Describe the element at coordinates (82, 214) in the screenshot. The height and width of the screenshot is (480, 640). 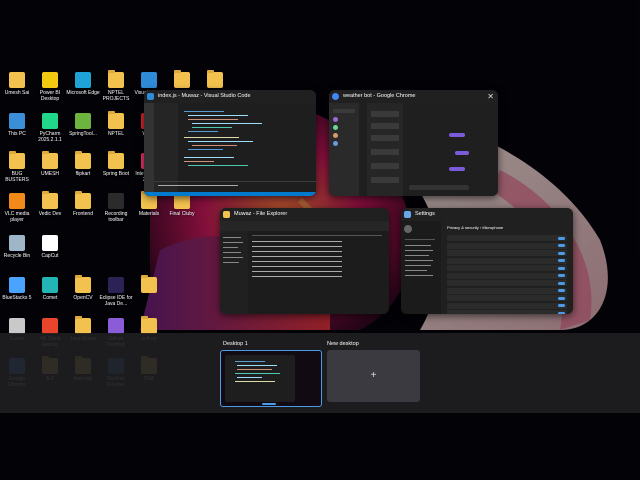
I see `desktop-icon-label: Frontend` at that location.